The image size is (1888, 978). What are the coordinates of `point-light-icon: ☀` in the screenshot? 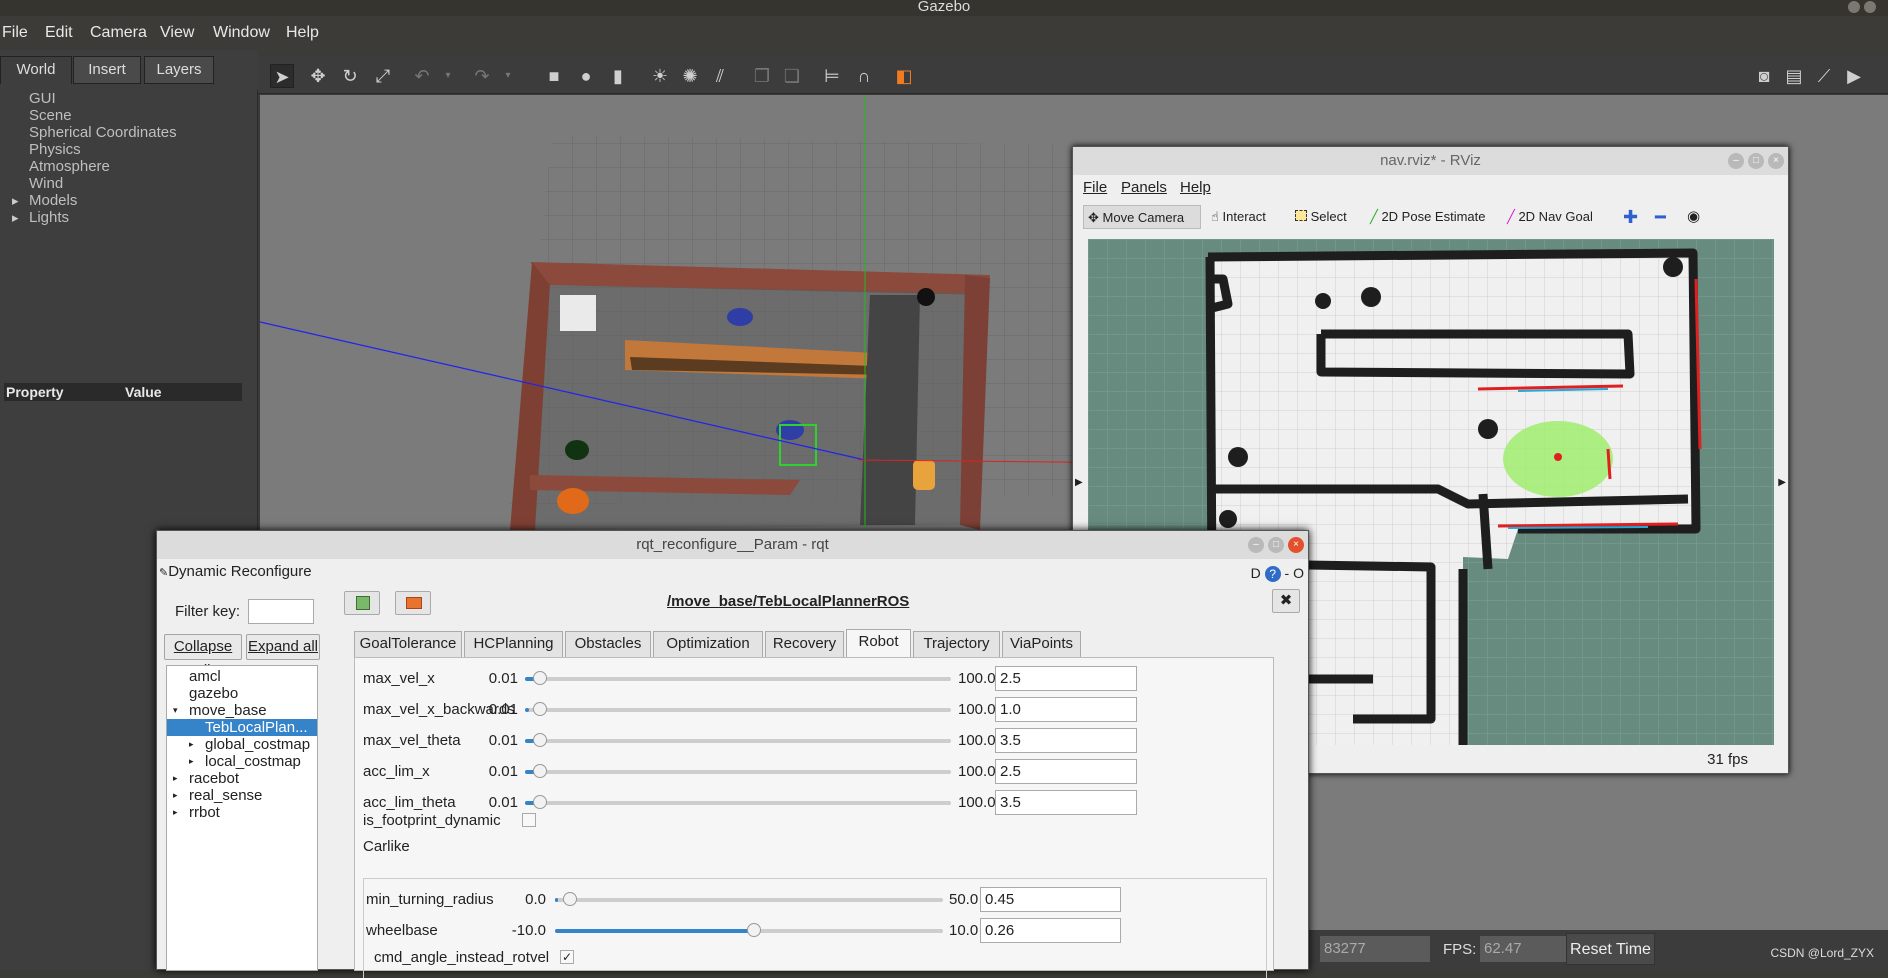 It's located at (660, 76).